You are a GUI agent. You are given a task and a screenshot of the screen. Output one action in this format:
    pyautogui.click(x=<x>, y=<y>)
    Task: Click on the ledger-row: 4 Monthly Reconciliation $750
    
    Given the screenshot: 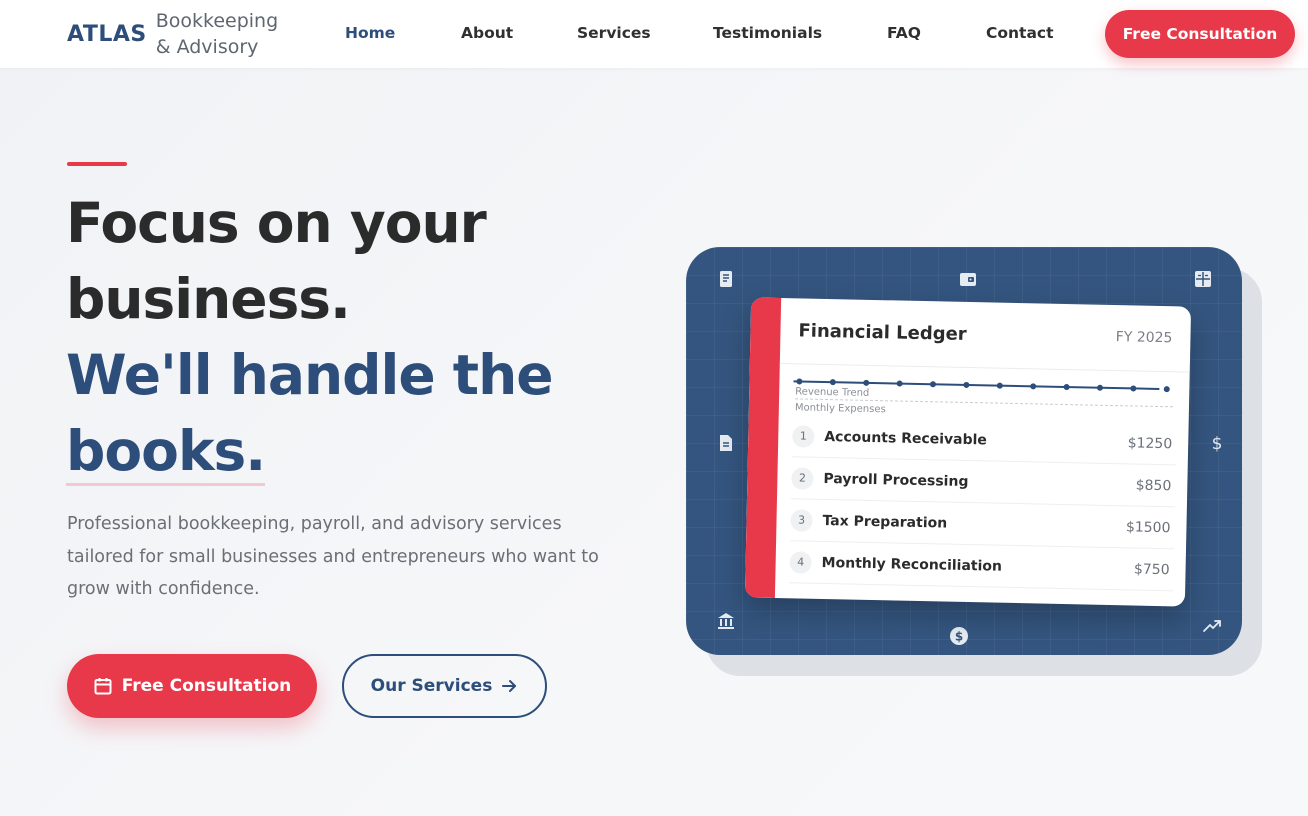 What is the action you would take?
    pyautogui.click(x=982, y=566)
    